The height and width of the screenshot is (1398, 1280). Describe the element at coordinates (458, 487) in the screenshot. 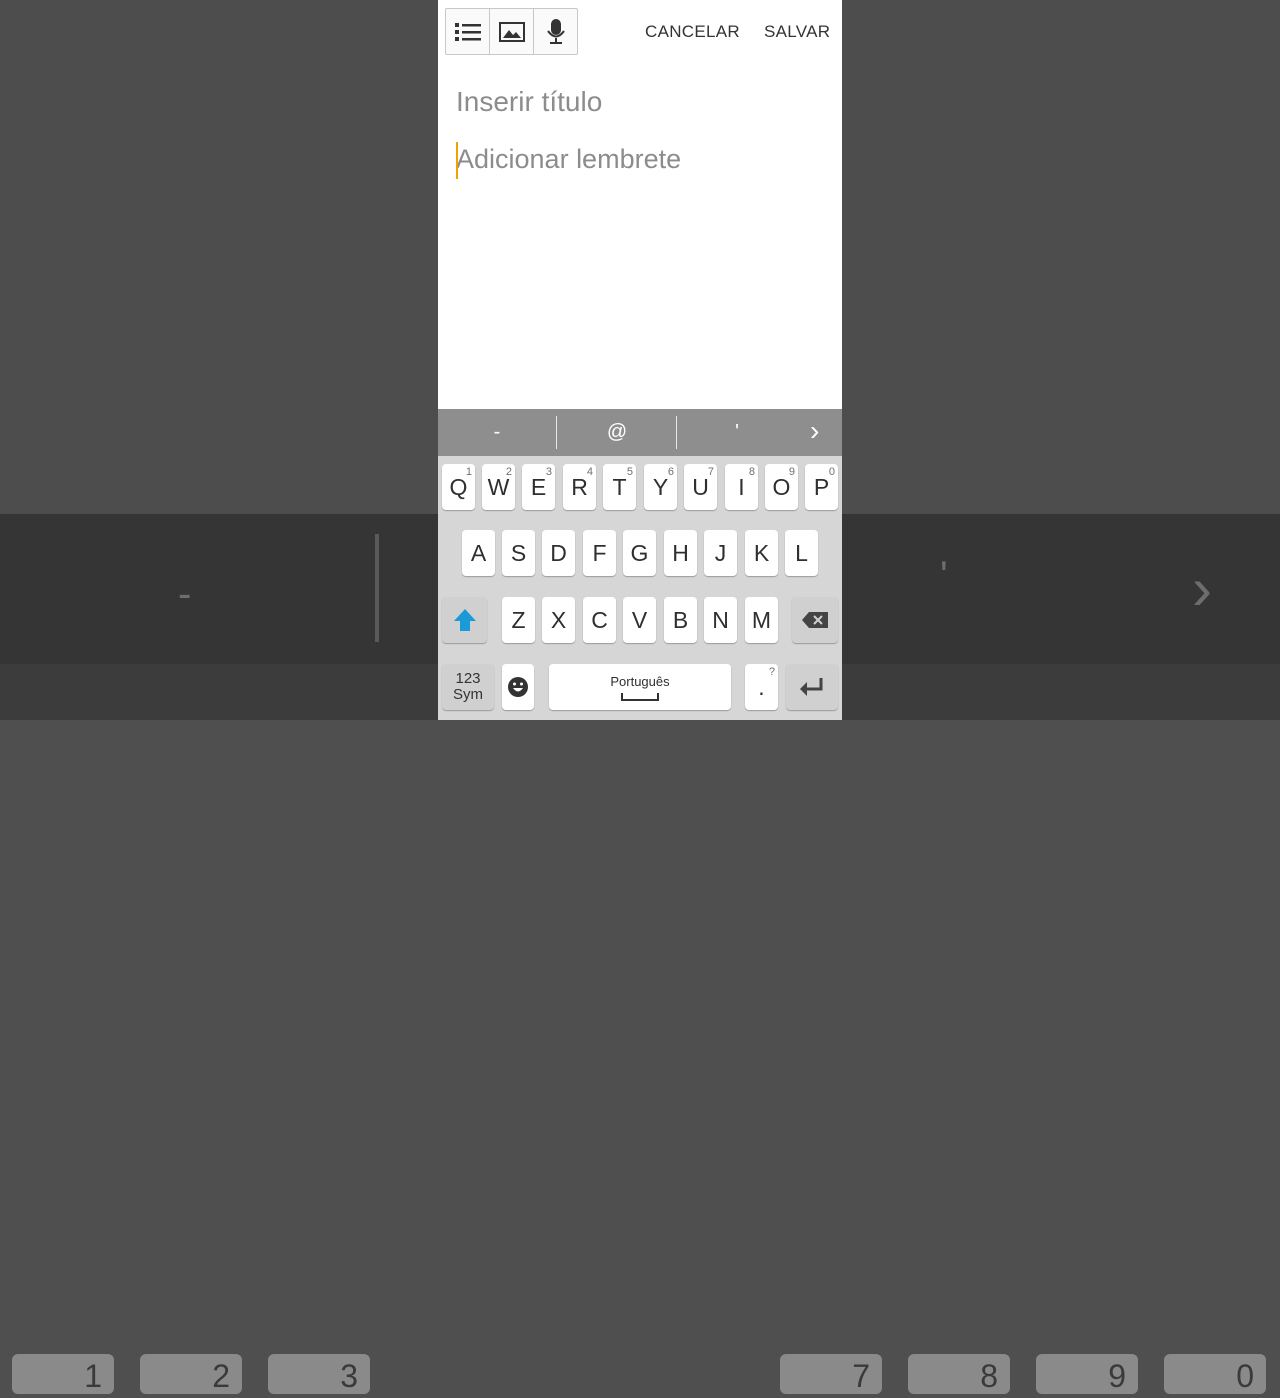

I see `key-q: 1Q` at that location.